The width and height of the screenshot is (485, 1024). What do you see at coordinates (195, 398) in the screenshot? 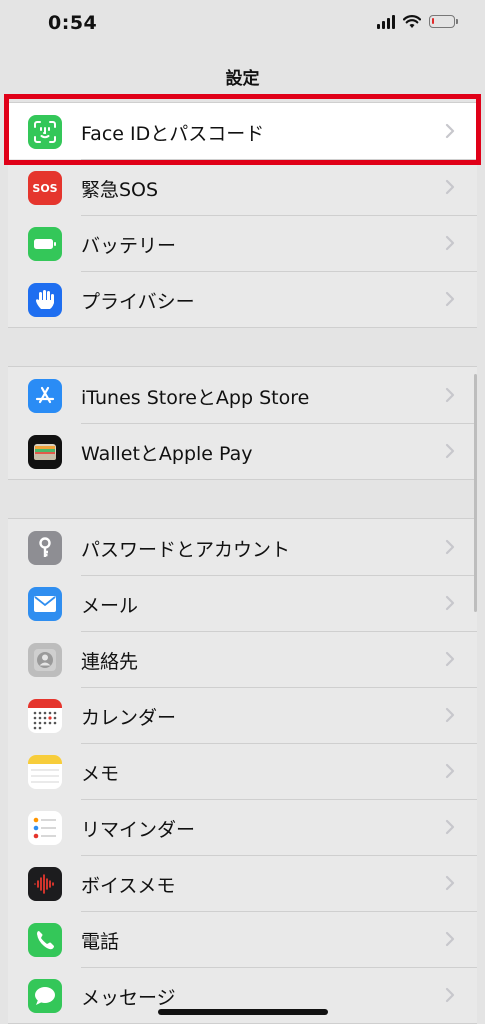
I see `settings-item-label: iTunes StoreとApp Store` at bounding box center [195, 398].